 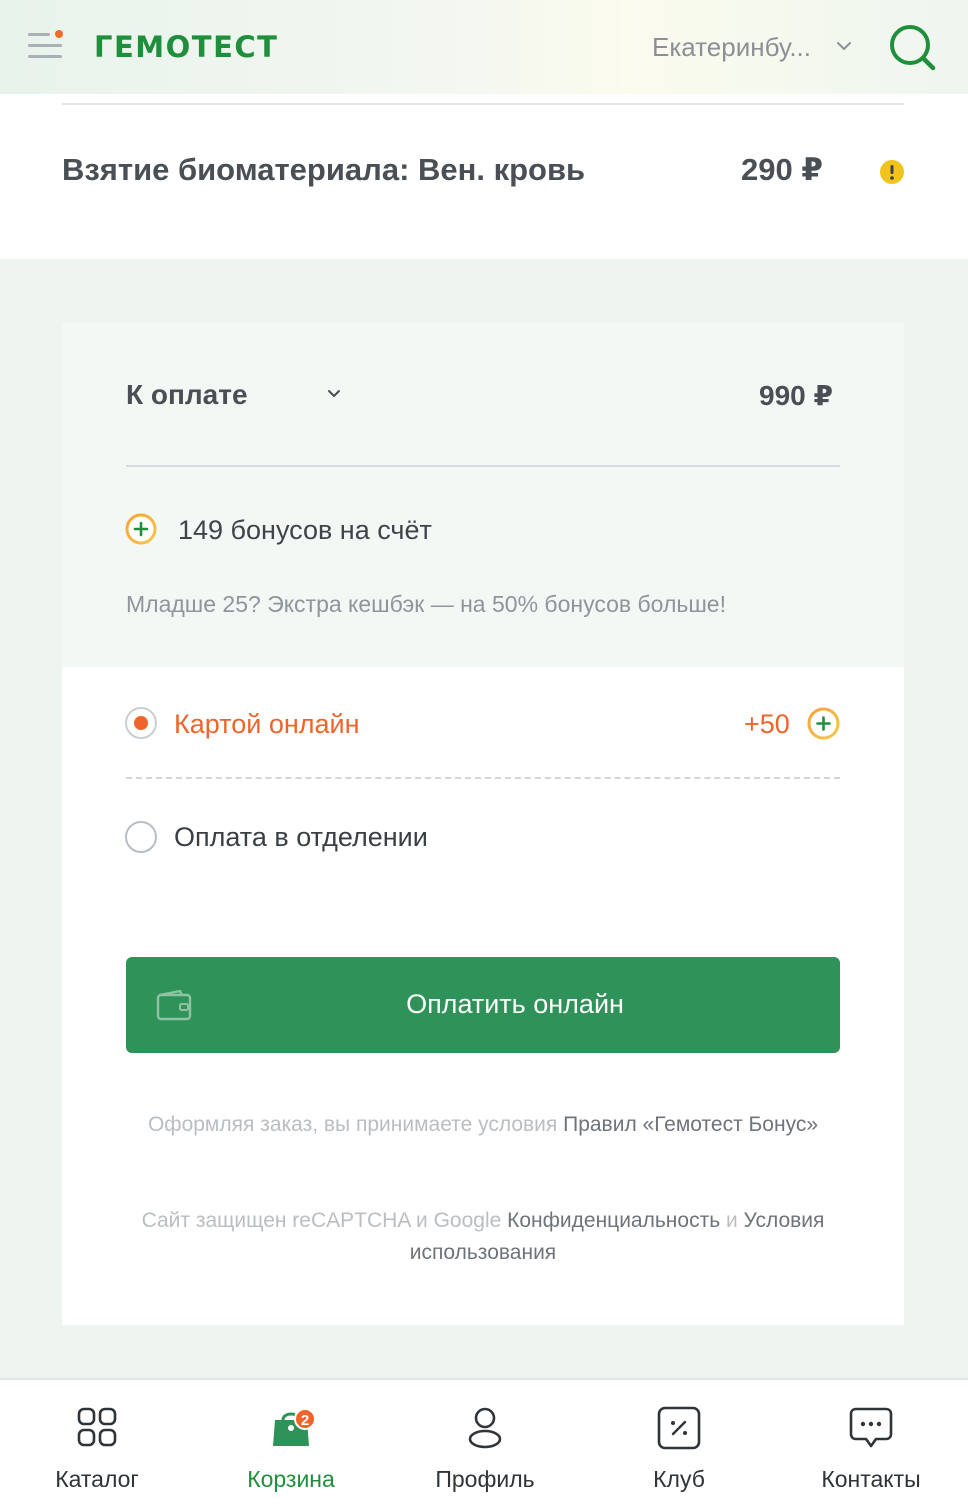 I want to click on radio-pay-at-office, so click(x=141, y=837).